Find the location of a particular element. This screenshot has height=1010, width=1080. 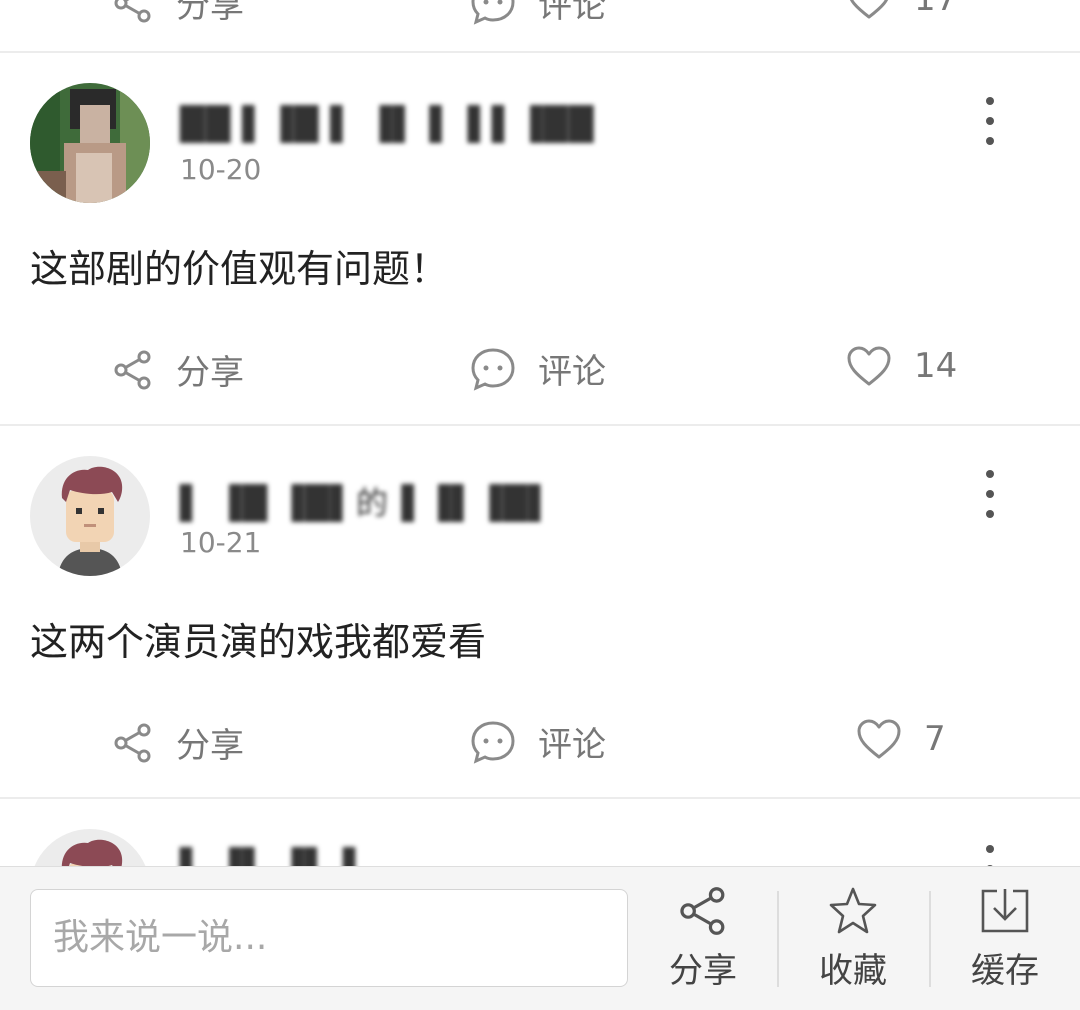

previous-post-actions: 分享 评论 17 is located at coordinates (540, 13).